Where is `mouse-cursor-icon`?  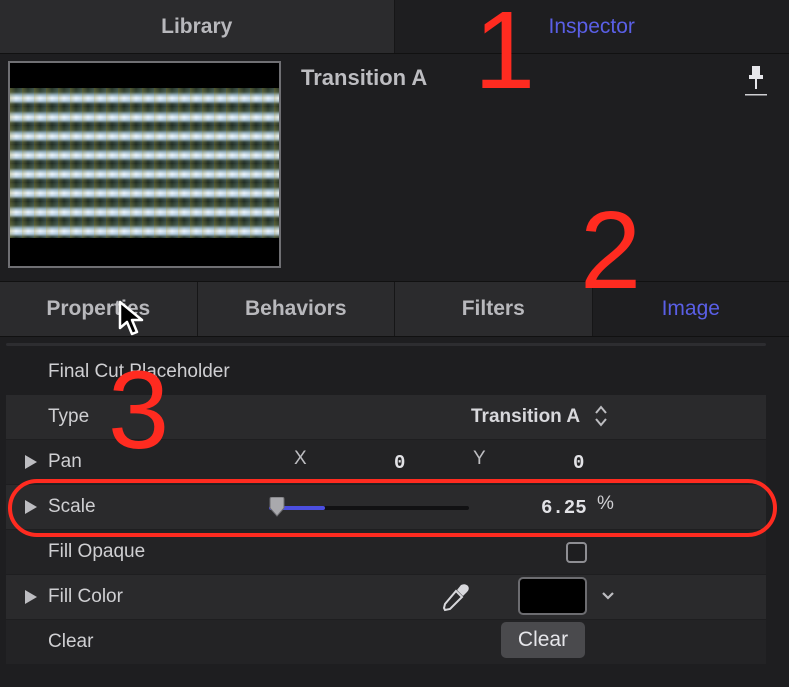
mouse-cursor-icon is located at coordinates (131, 318).